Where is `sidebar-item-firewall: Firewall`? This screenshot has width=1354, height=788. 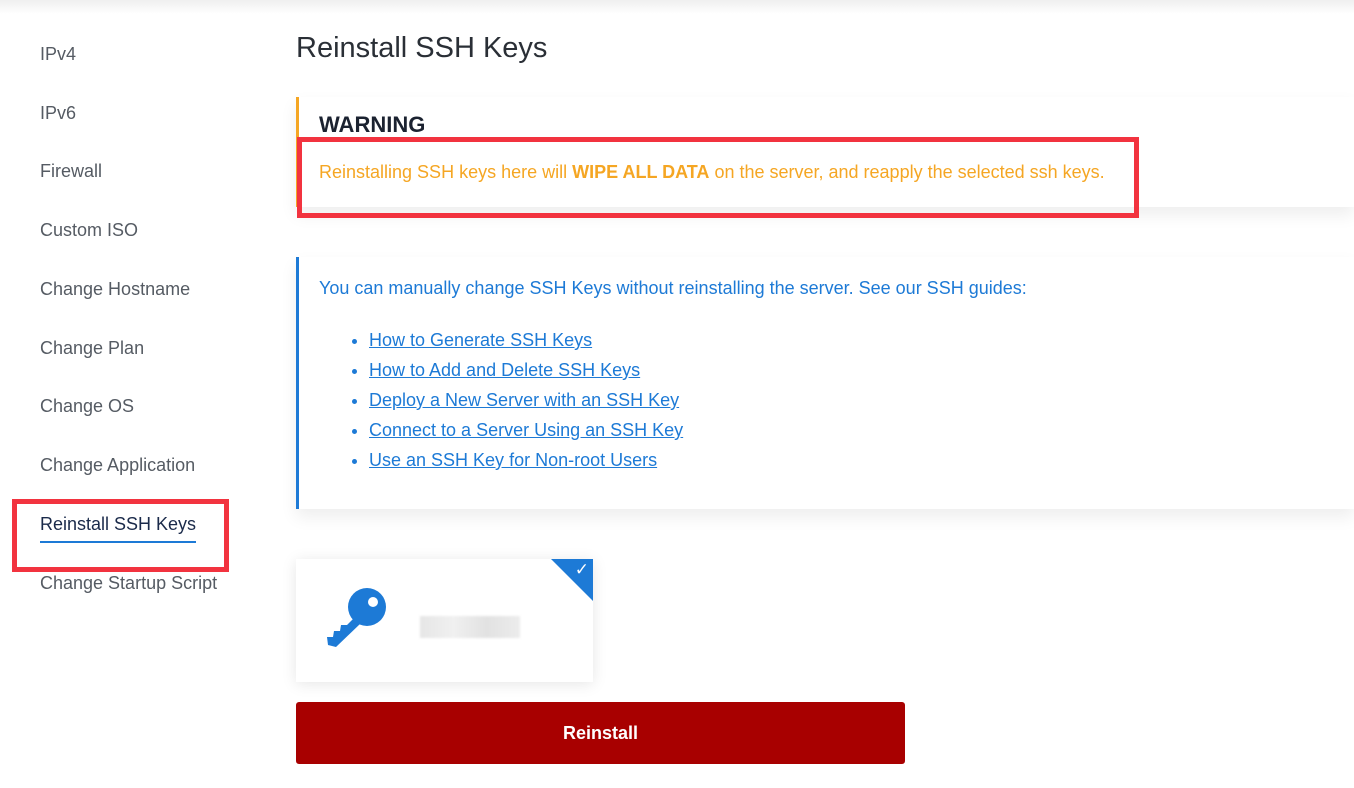
sidebar-item-firewall: Firewall is located at coordinates (71, 171).